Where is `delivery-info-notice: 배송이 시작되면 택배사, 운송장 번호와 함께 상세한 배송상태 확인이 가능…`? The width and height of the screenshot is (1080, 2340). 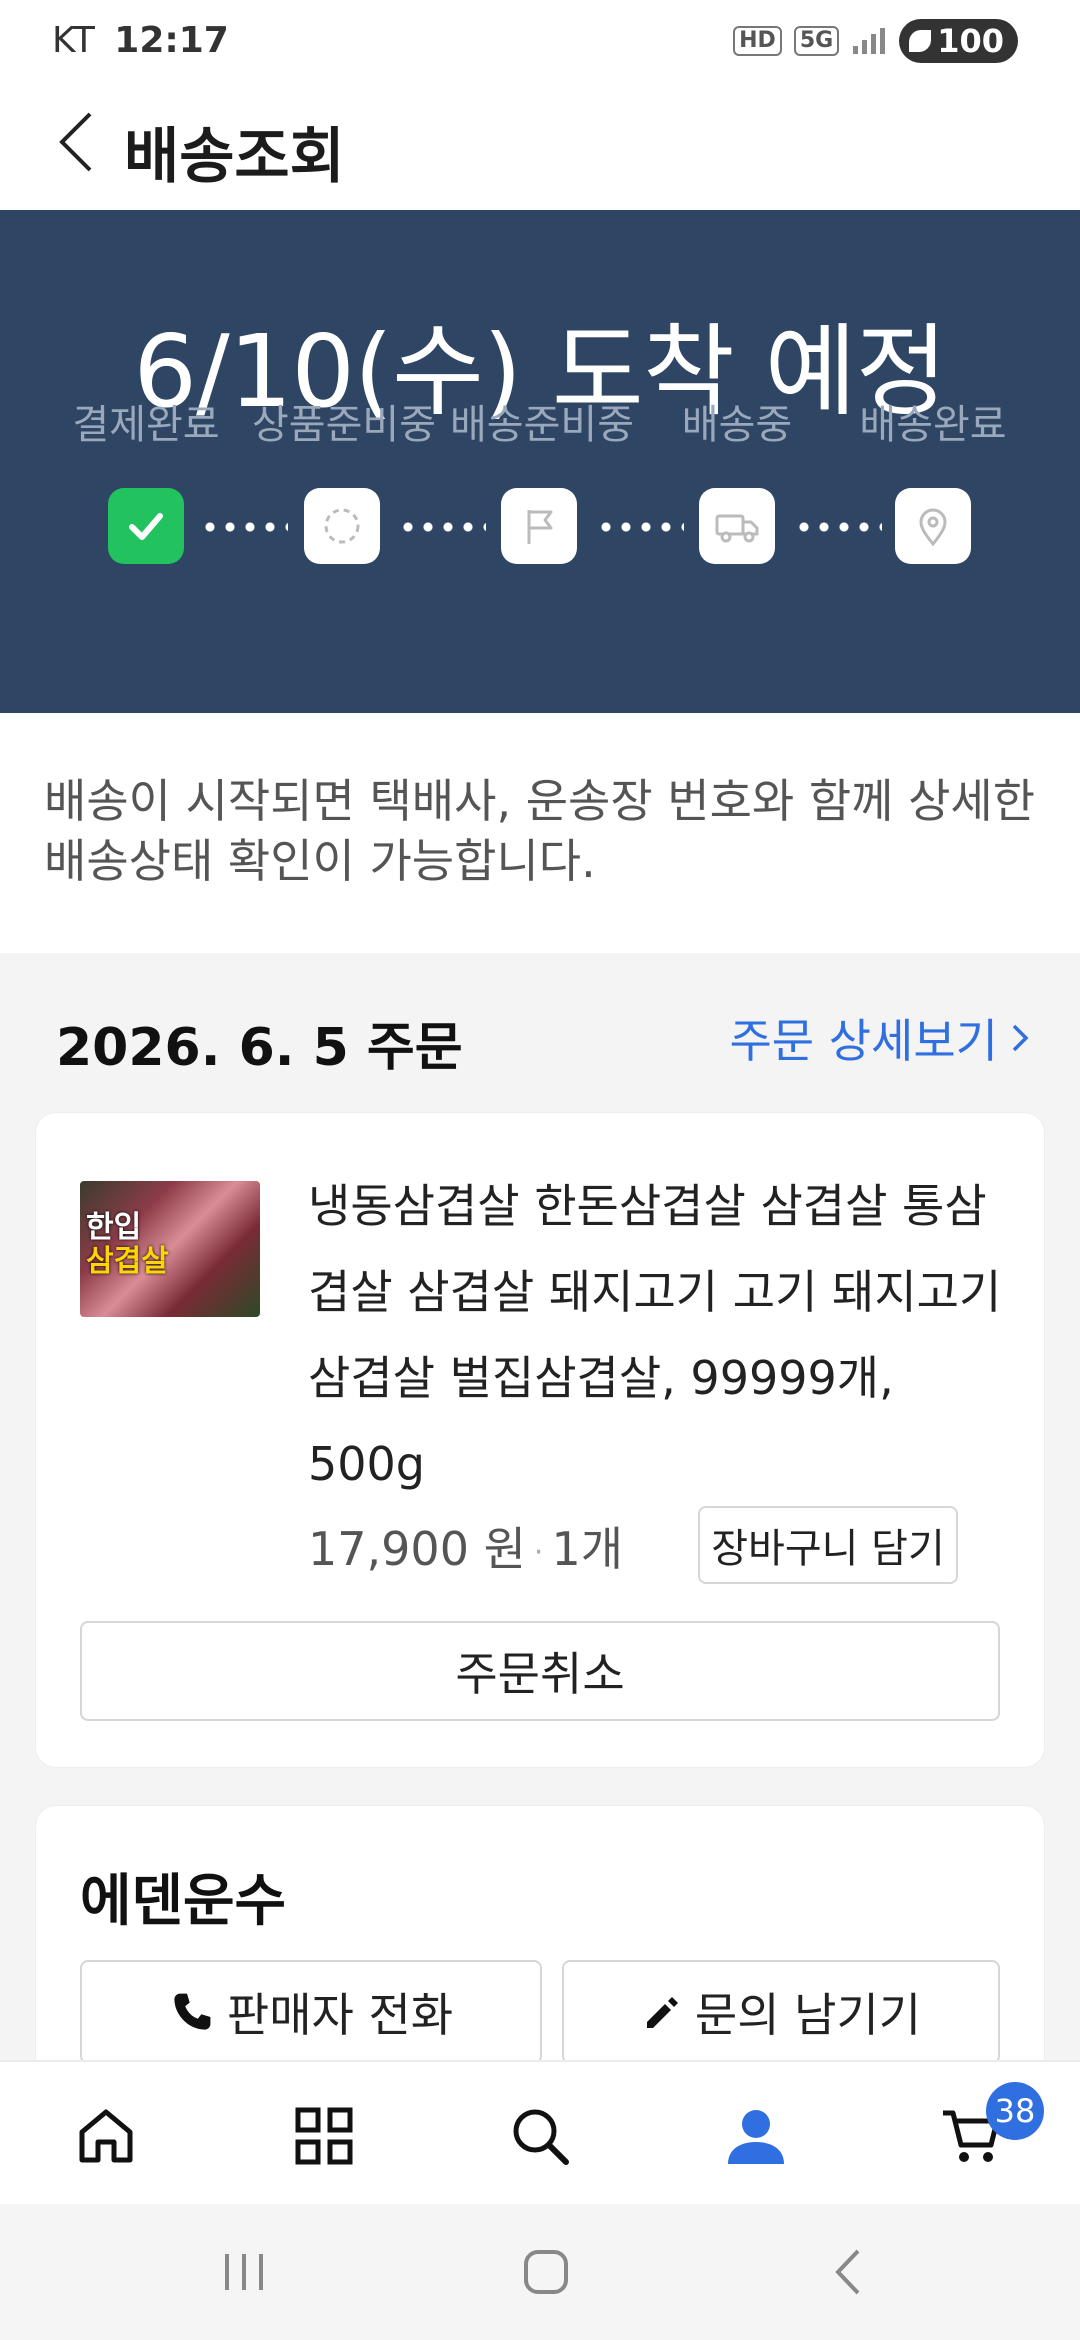
delivery-info-notice: 배송이 시작되면 택배사, 운송장 번호와 함께 상세한 배송상태 확인이 가능… is located at coordinates (540, 833).